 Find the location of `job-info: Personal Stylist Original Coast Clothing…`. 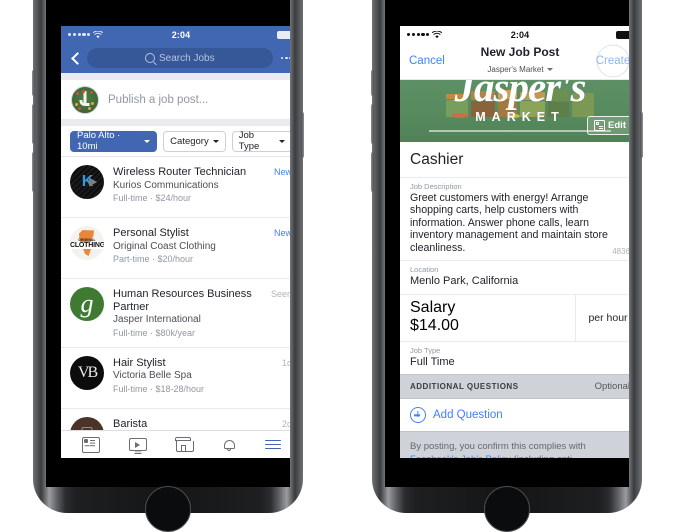

job-info: Personal Stylist Original Coast Clothing… is located at coordinates (189, 245).